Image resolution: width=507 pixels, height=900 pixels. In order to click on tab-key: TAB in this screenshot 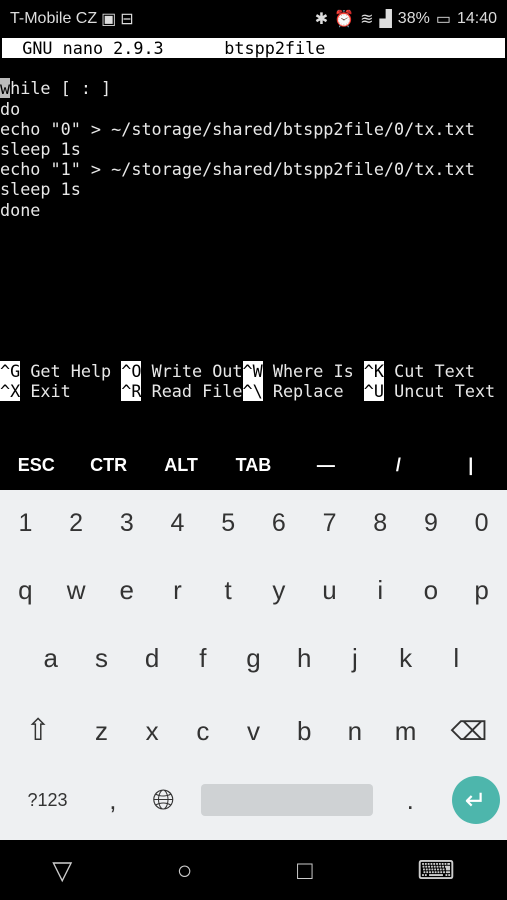, I will do `click(253, 465)`.